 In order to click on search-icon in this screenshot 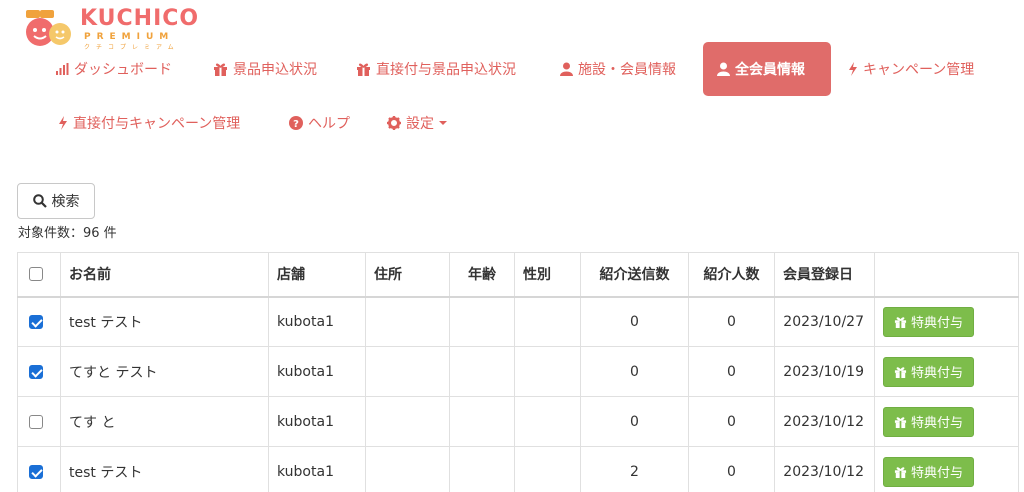, I will do `click(39, 201)`.